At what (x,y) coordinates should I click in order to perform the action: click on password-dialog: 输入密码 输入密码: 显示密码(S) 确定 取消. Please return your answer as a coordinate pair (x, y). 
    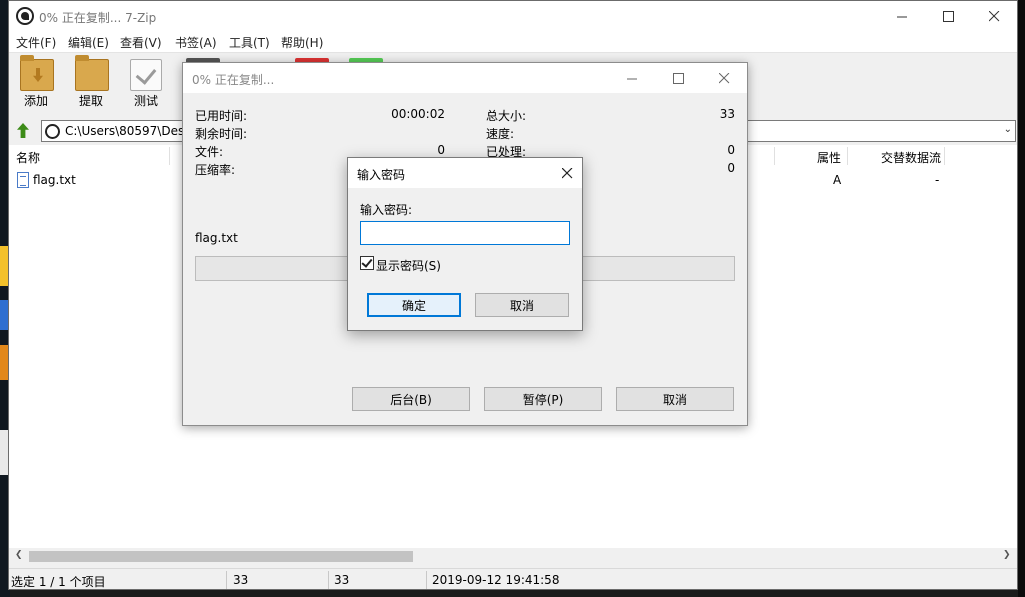
    Looking at the image, I should click on (465, 244).